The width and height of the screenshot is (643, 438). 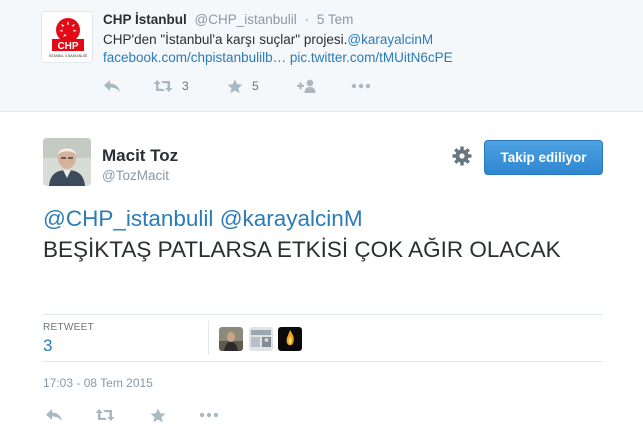 I want to click on pic-twitter-link: pic.twitter.com/tMUitN6cPE, so click(x=371, y=57).